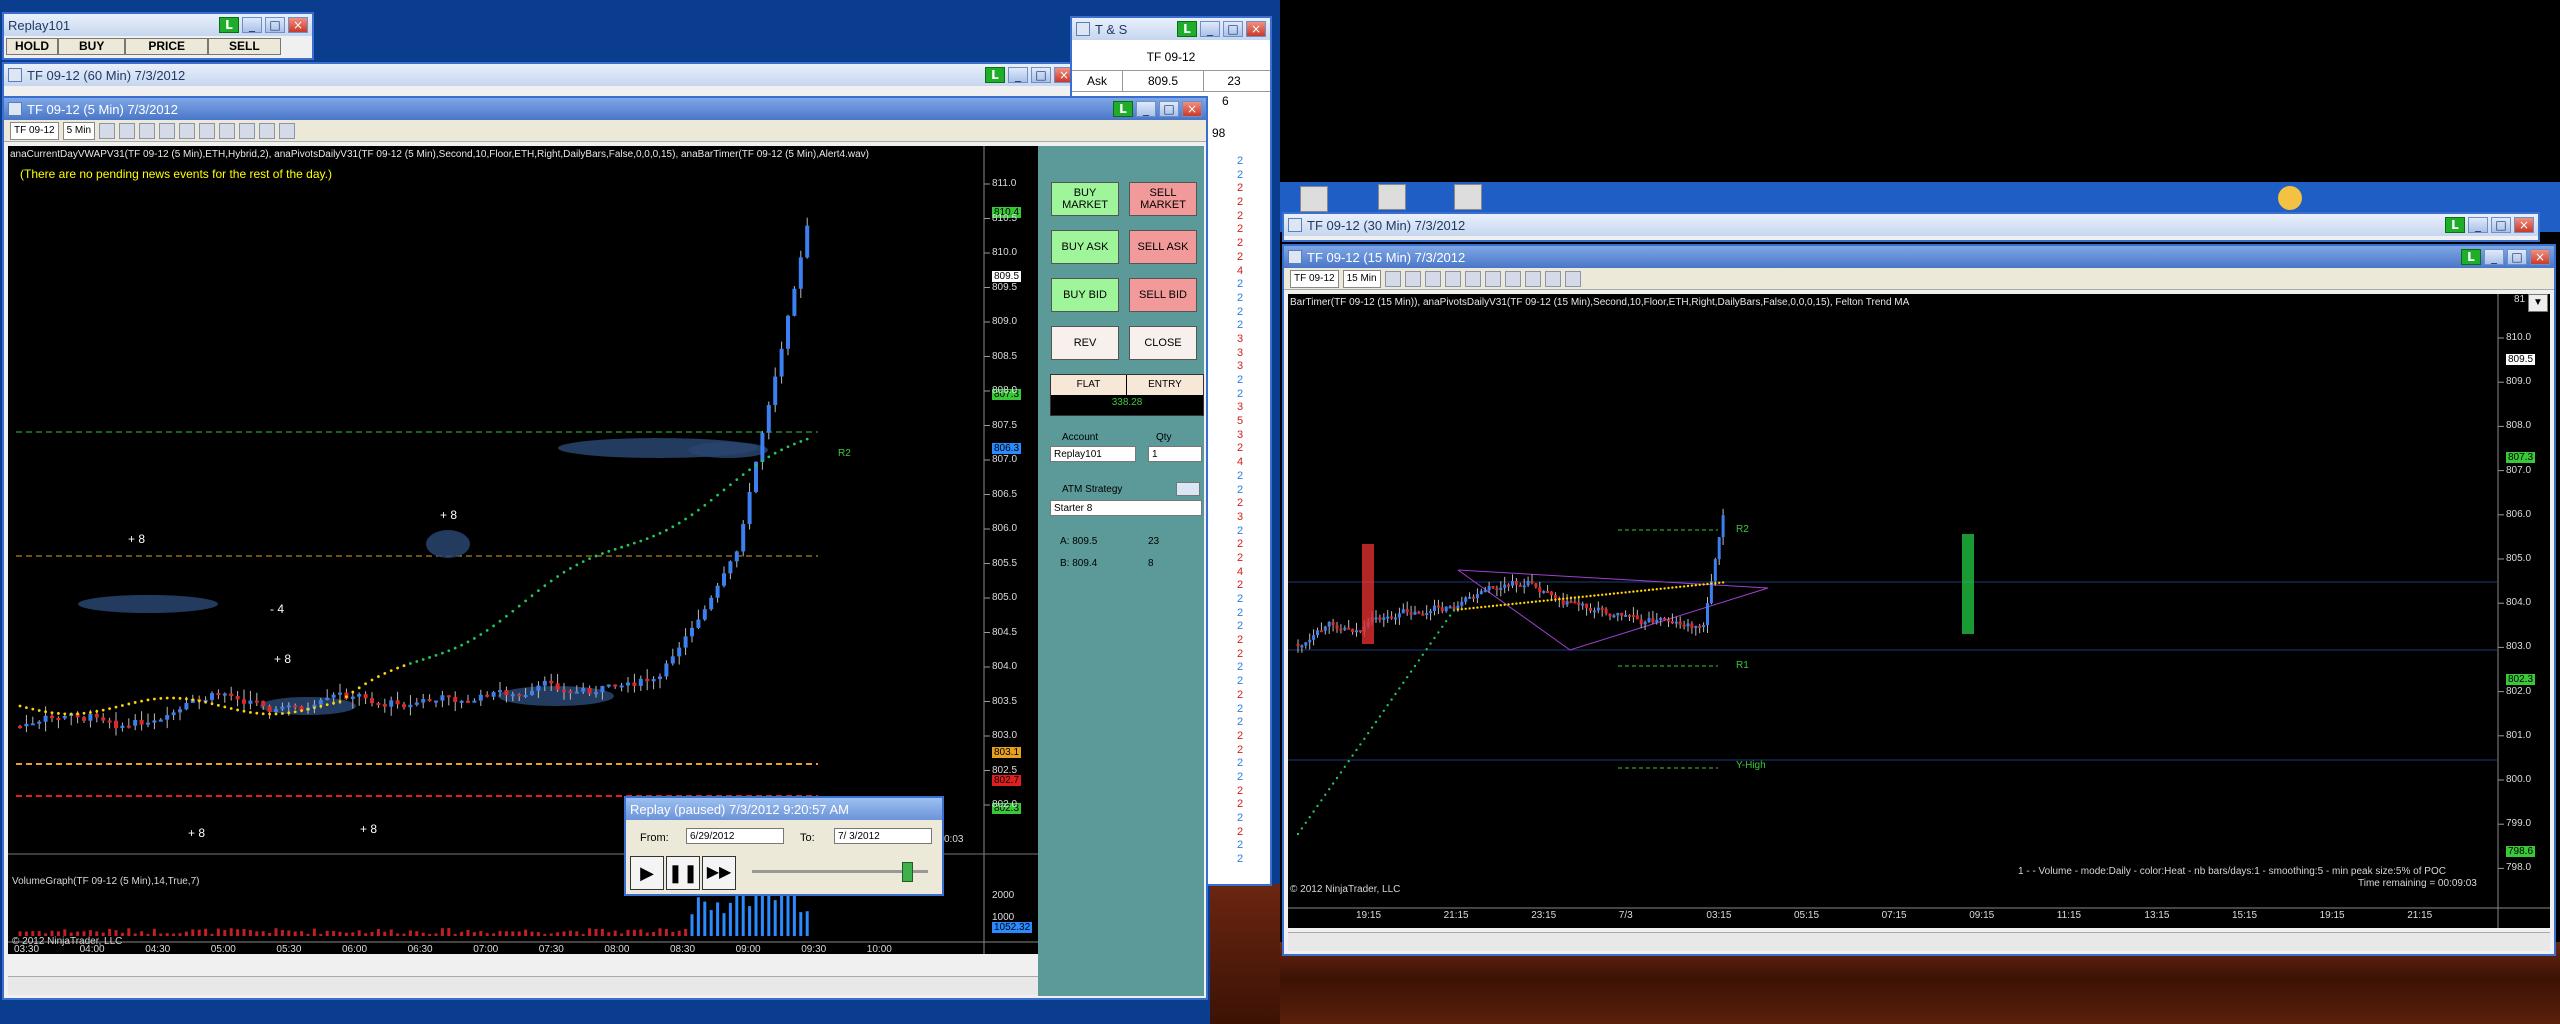 Image resolution: width=2560 pixels, height=1024 pixels. What do you see at coordinates (1171, 29) in the screenshot?
I see `ts-titlebar: T & S L _ □ ×` at bounding box center [1171, 29].